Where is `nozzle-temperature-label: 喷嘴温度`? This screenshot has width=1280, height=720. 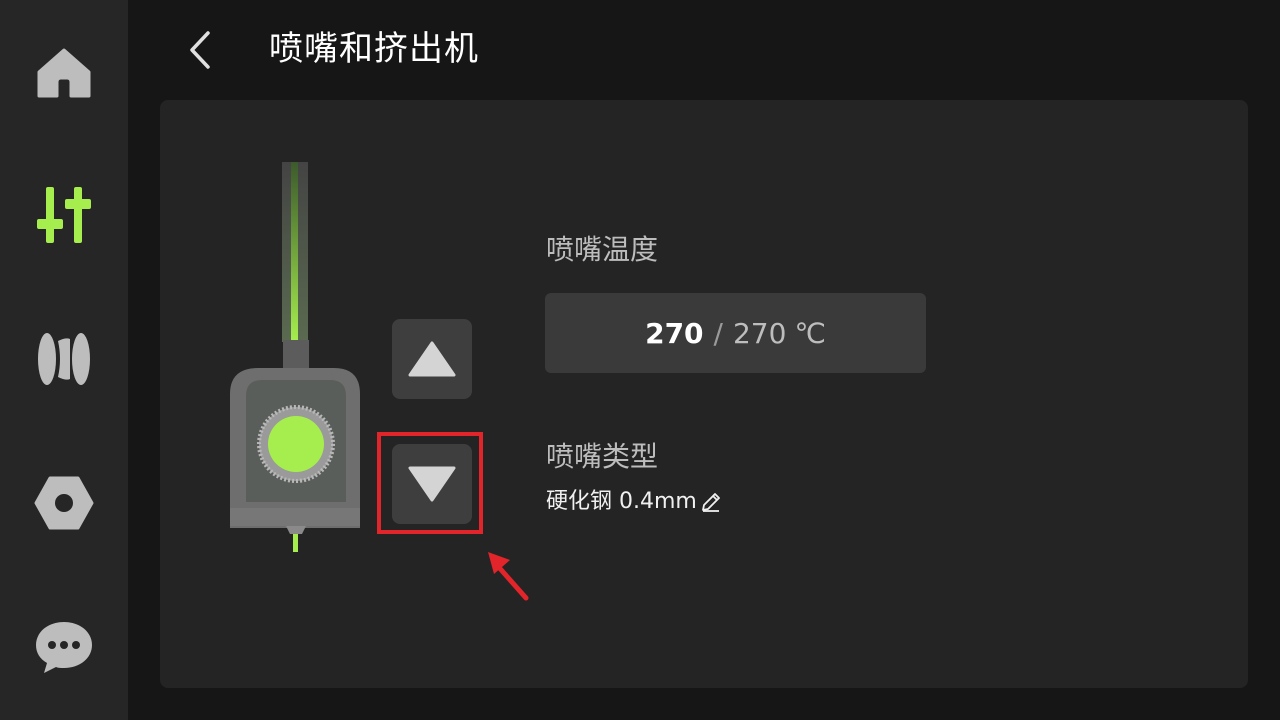 nozzle-temperature-label: 喷嘴温度 is located at coordinates (602, 249).